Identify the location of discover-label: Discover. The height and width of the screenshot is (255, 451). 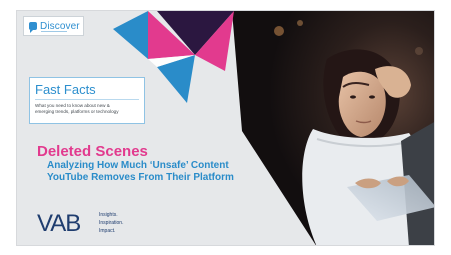
(60, 26).